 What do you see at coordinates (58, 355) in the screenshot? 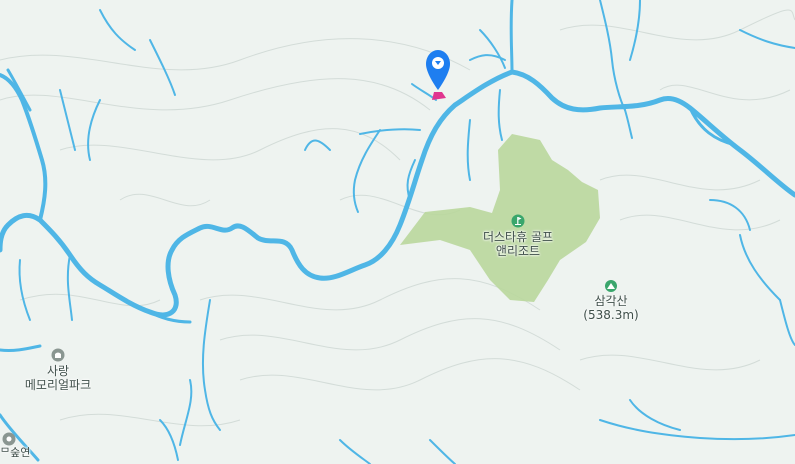
I see `memorial-park-icon` at bounding box center [58, 355].